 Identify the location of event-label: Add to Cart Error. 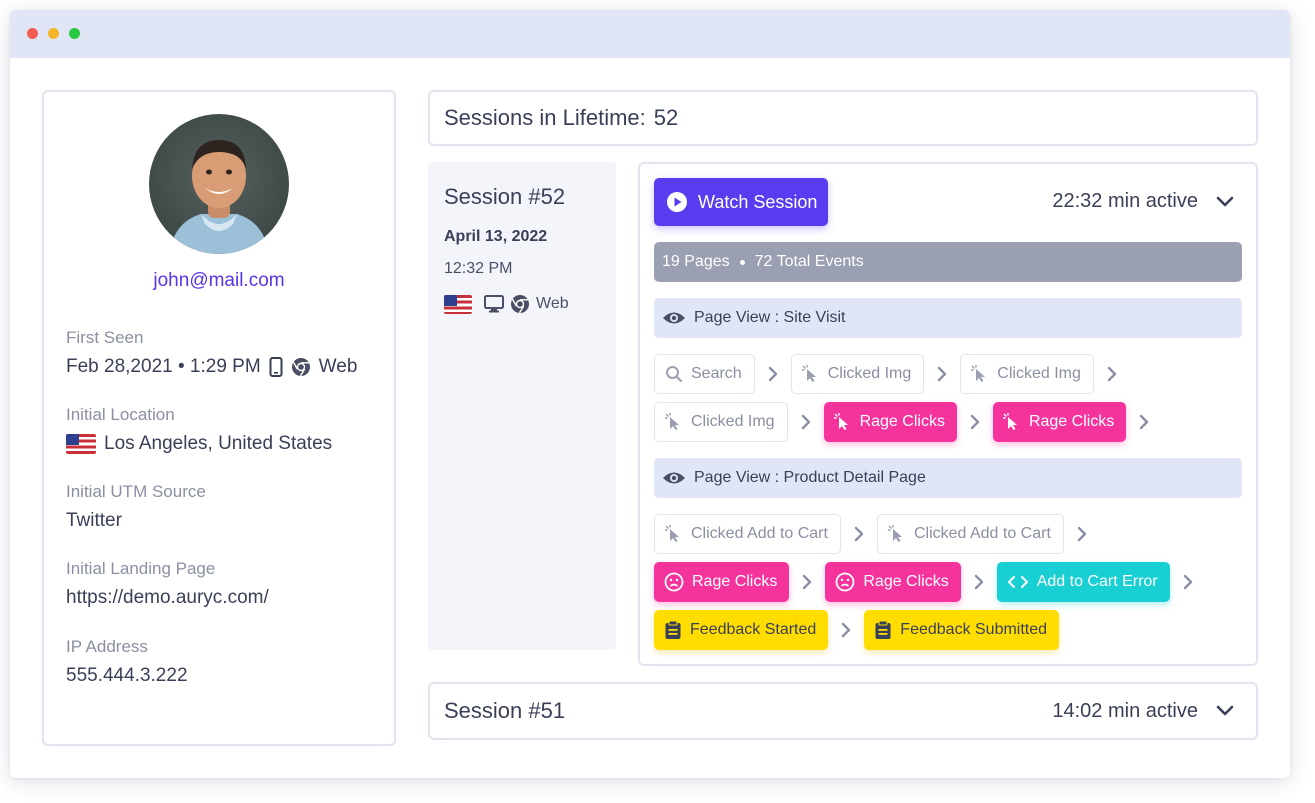
(1097, 581).